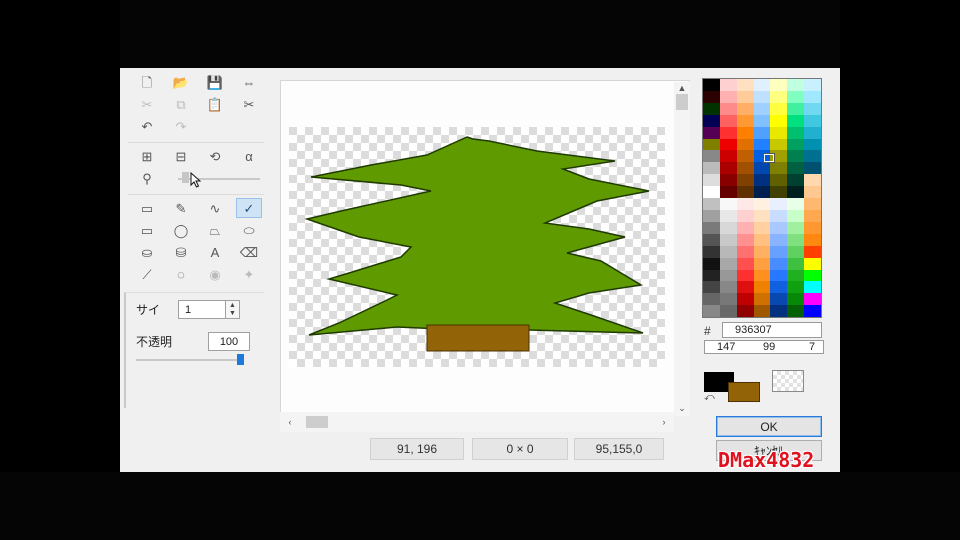 The image size is (960, 540). I want to click on scroll-up-icon: ▲, so click(682, 88).